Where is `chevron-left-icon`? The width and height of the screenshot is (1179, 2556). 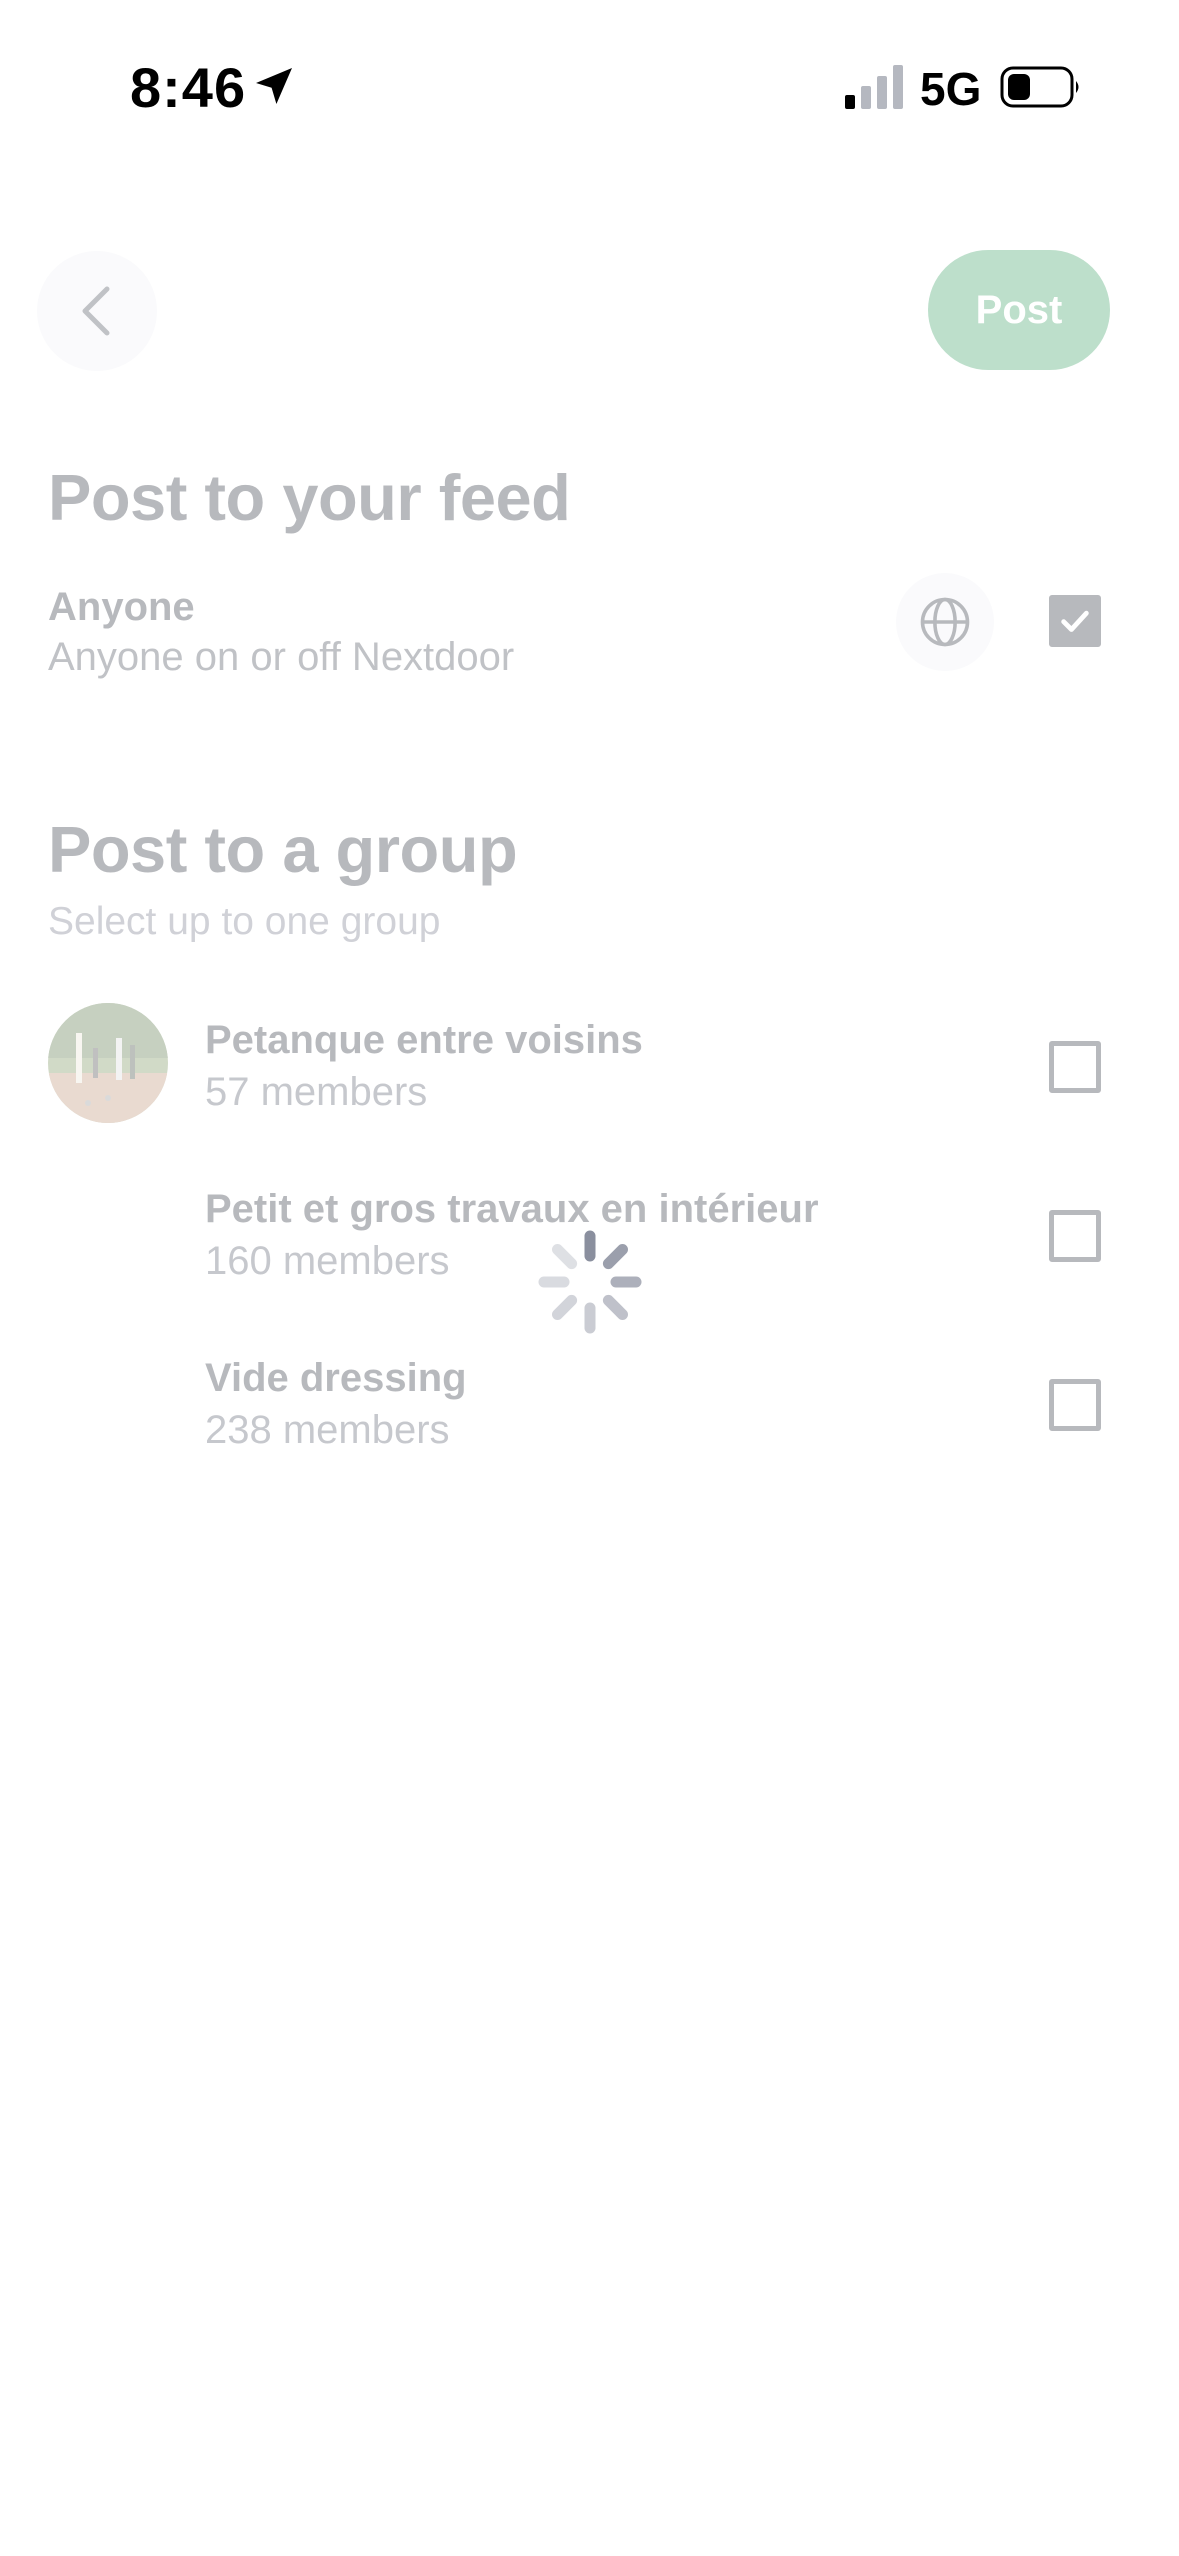
chevron-left-icon is located at coordinates (96, 311).